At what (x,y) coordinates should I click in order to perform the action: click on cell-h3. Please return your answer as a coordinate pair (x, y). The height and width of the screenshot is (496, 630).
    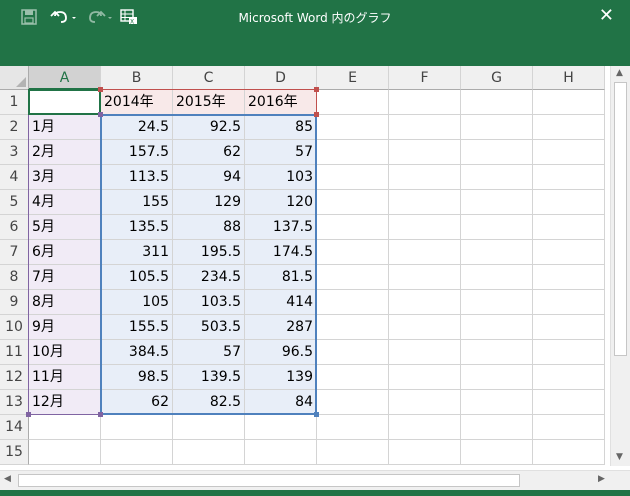
    Looking at the image, I should click on (569, 152).